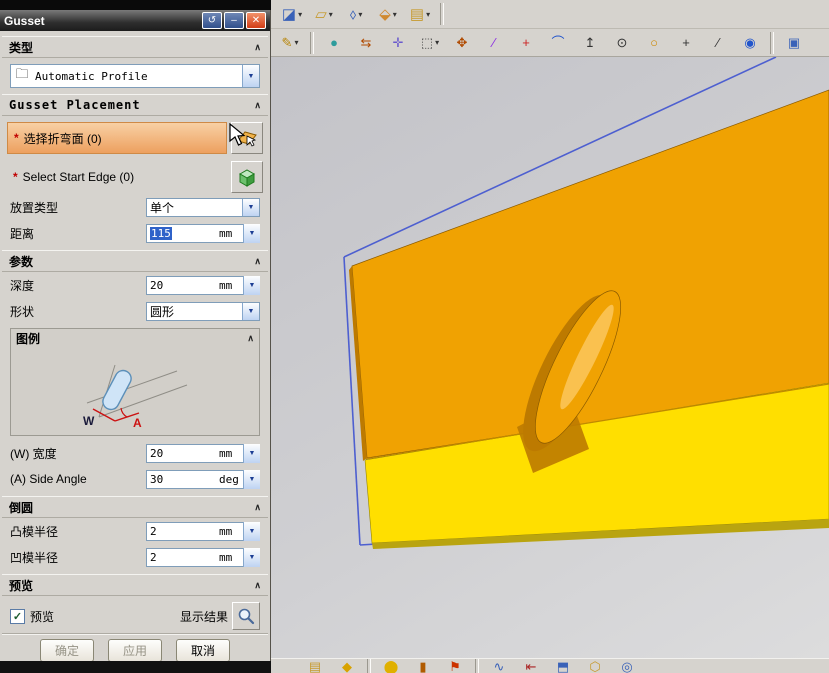 This screenshot has height=673, width=829. I want to click on punch-radius-options-icon: ▼, so click(251, 531).